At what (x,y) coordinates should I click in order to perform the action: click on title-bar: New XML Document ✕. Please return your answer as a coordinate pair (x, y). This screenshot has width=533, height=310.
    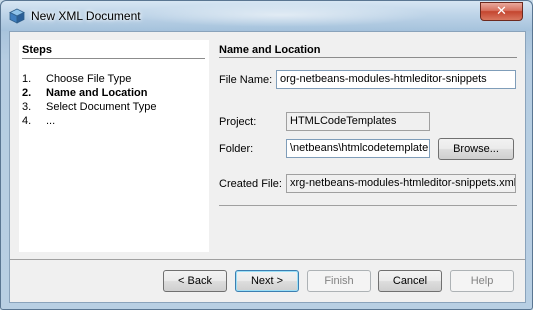
    Looking at the image, I should click on (266, 16).